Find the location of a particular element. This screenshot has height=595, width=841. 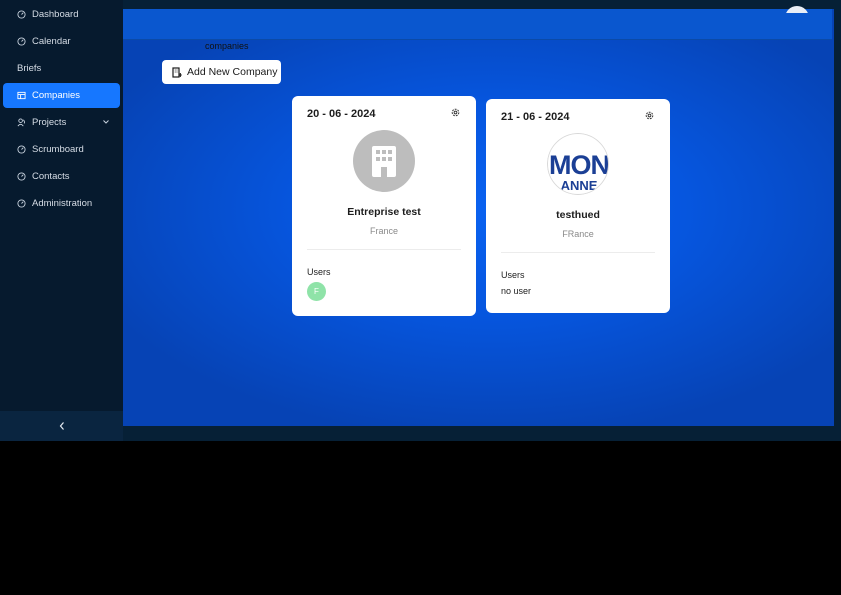

card-date: 21 - 06 - 2024 is located at coordinates (535, 117).